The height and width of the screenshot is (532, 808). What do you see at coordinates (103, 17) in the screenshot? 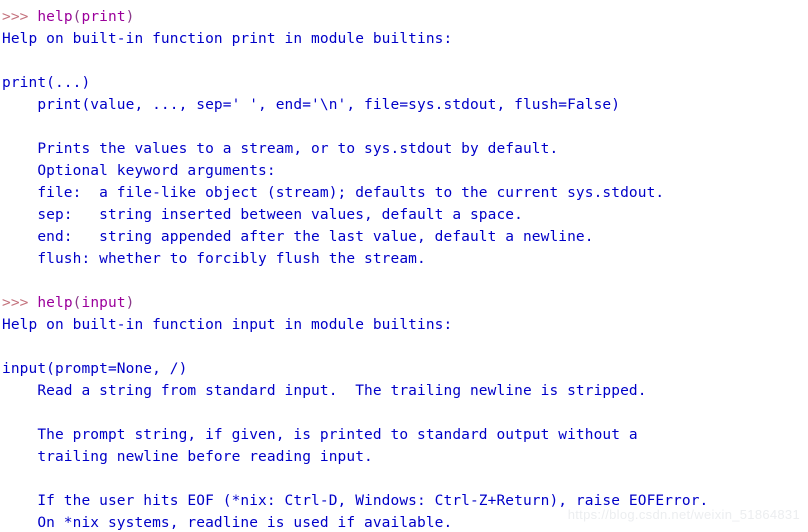
I see `call-argument: print` at bounding box center [103, 17].